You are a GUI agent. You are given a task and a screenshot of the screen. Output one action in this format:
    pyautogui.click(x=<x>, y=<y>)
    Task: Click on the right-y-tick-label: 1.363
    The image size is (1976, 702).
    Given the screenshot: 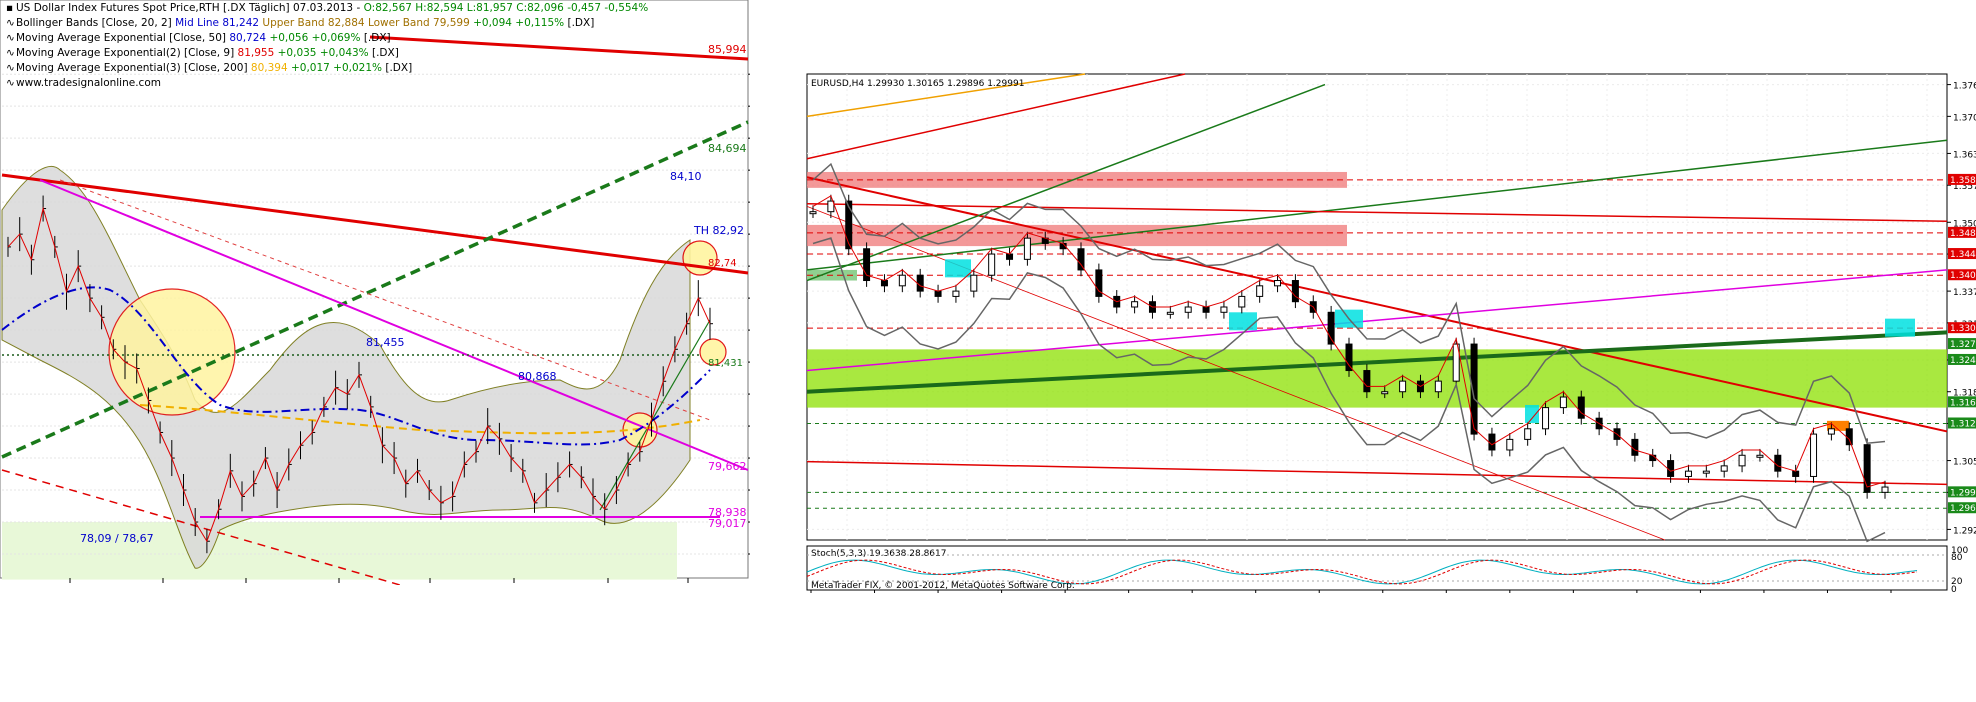 What is the action you would take?
    pyautogui.click(x=1964, y=155)
    